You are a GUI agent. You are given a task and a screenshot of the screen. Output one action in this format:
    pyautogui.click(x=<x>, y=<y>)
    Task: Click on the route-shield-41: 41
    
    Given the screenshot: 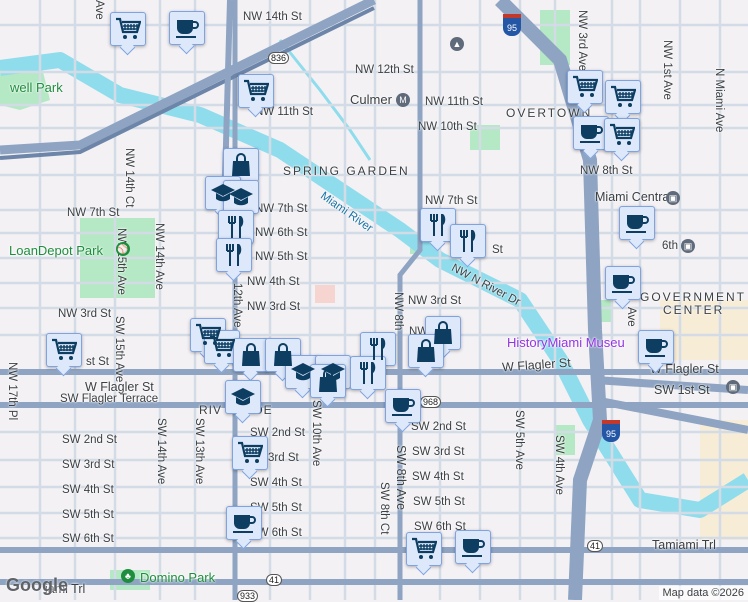 What is the action you would take?
    pyautogui.click(x=595, y=546)
    